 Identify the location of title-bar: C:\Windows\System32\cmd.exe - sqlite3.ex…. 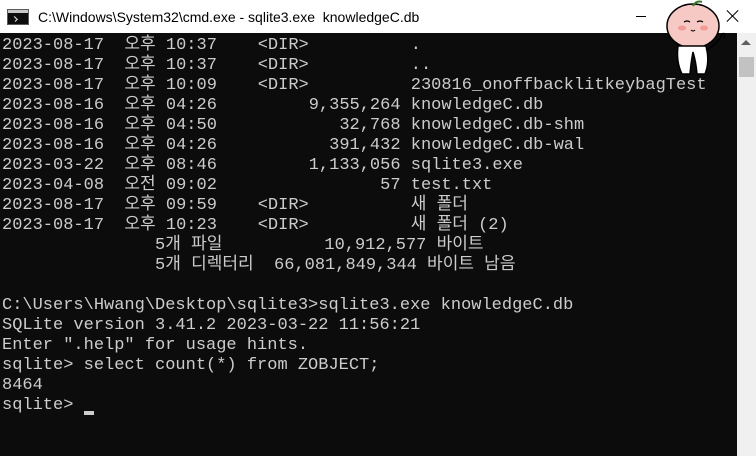
(378, 16).